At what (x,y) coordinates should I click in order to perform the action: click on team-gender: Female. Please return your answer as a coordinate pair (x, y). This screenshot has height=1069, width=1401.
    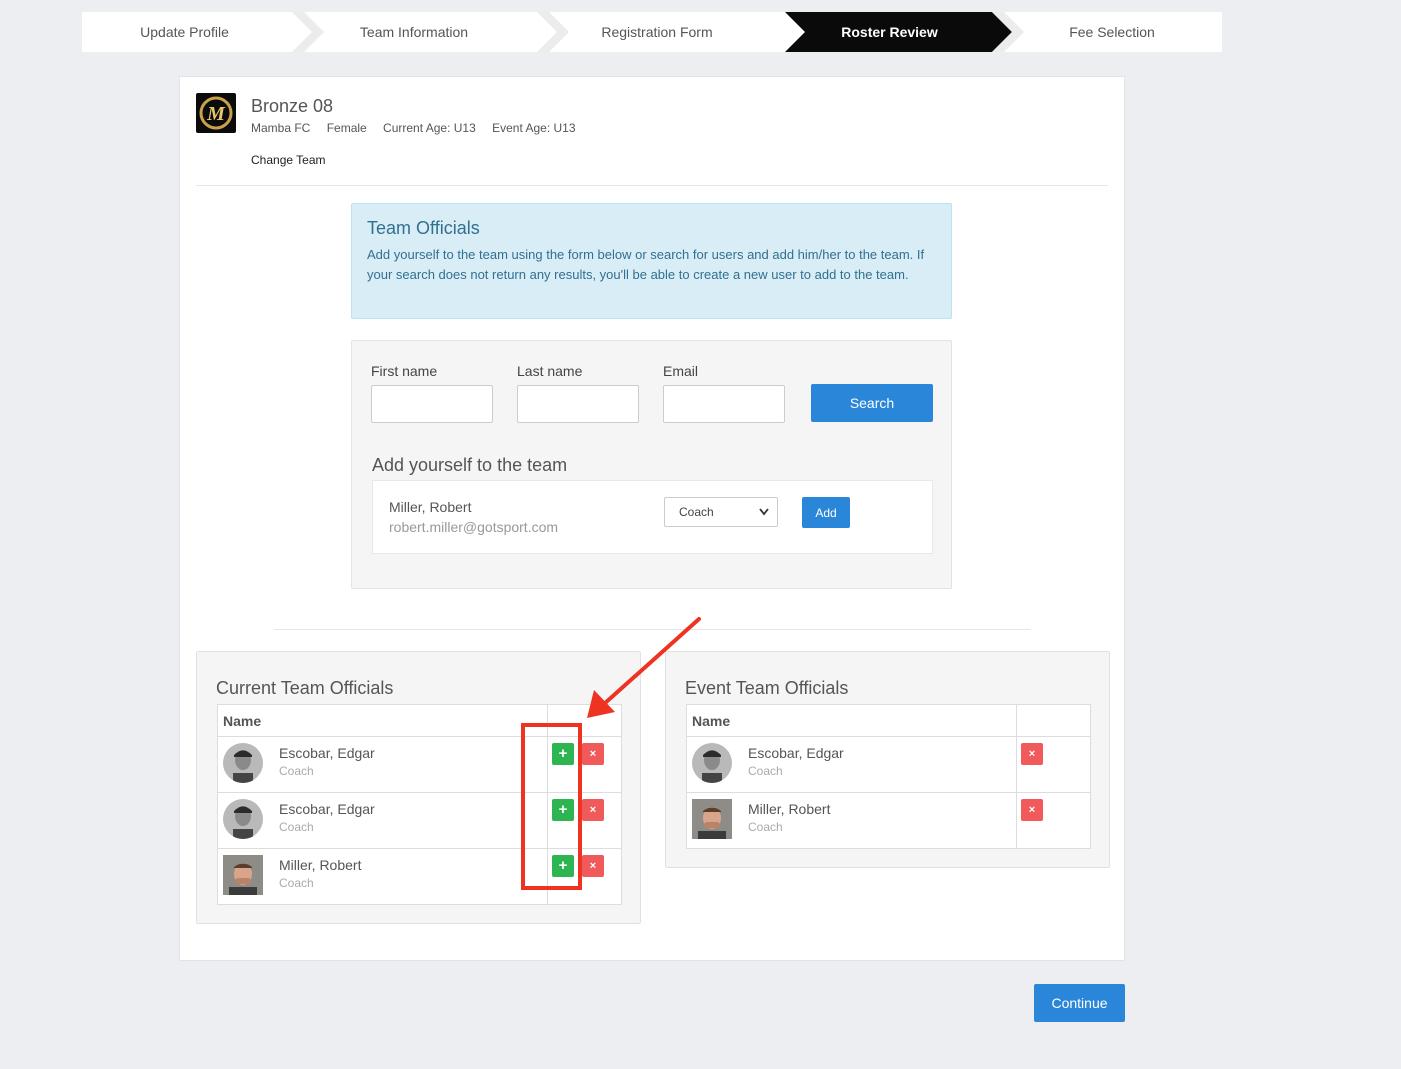
    Looking at the image, I should click on (346, 128).